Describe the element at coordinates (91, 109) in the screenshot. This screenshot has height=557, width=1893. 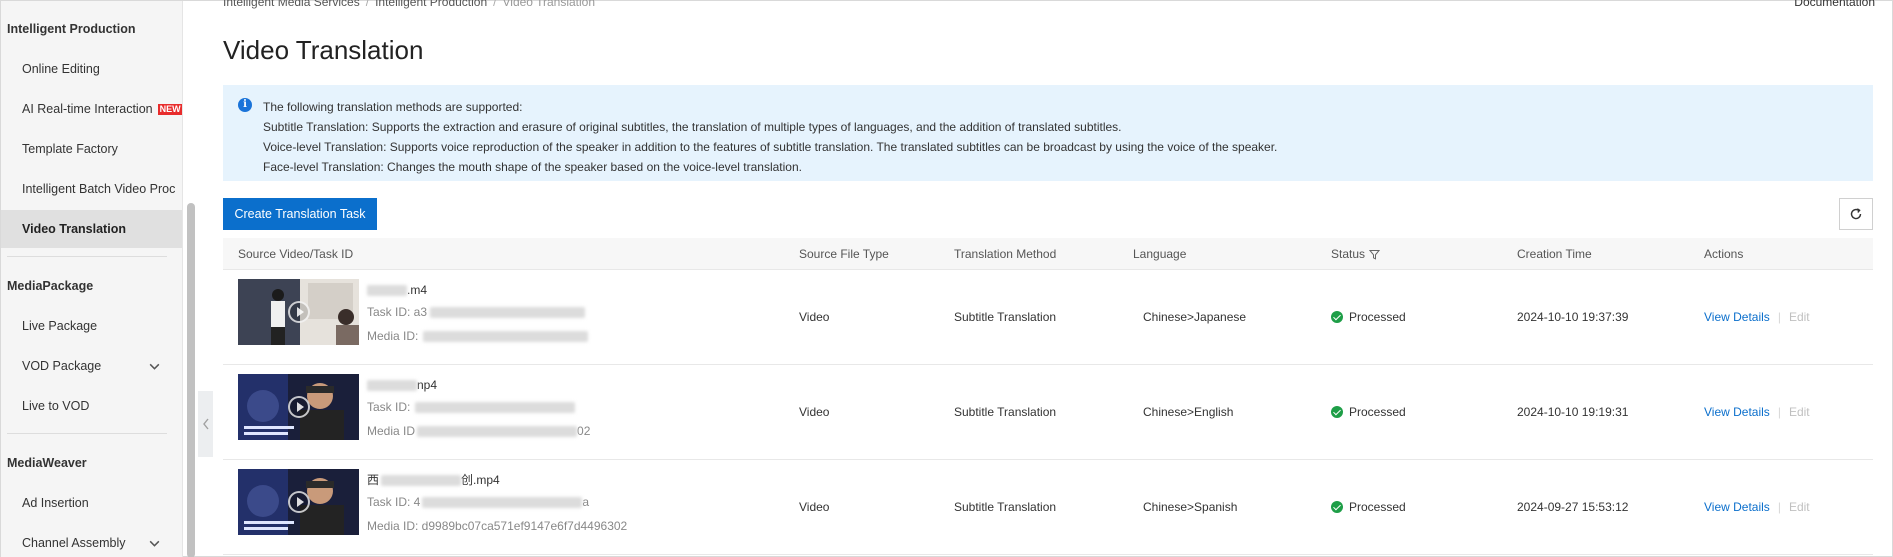
I see `sidebar-item-ai-real-time-interaction: AI Real-time Interaction NEW` at that location.